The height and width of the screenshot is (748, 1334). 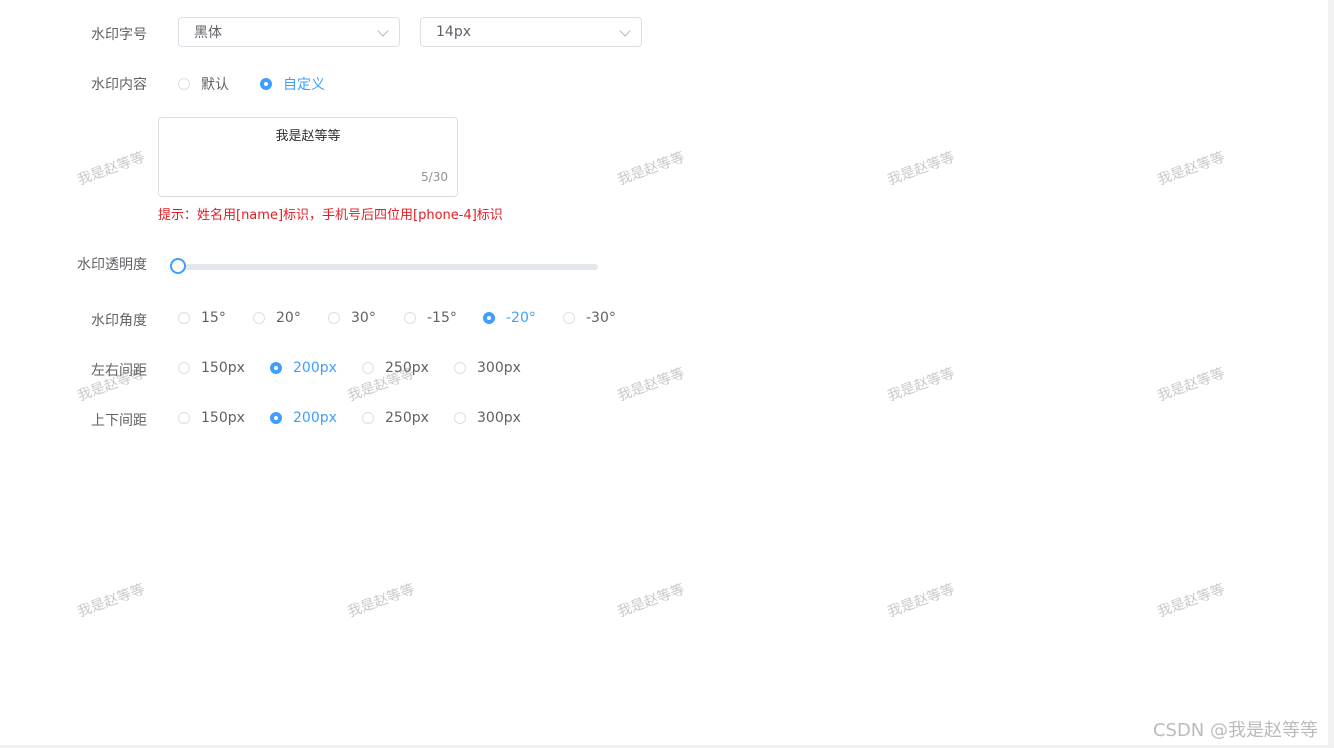 I want to click on horizontal-spacing-radio: 150px, so click(x=211, y=368).